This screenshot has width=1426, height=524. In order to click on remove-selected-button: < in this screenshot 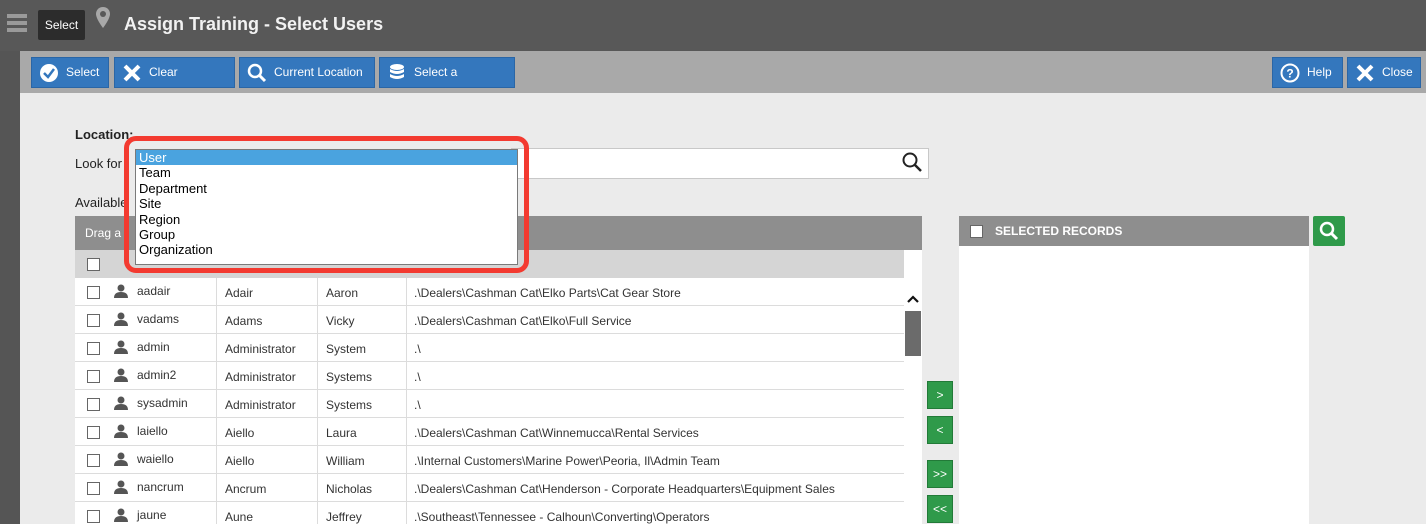, I will do `click(940, 430)`.